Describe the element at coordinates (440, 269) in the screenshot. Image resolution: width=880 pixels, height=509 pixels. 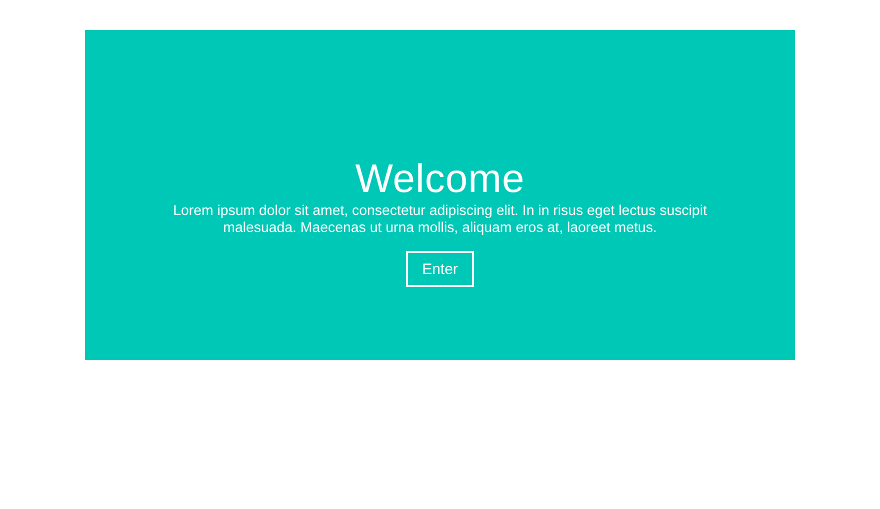
I see `enter-button: Enter` at that location.